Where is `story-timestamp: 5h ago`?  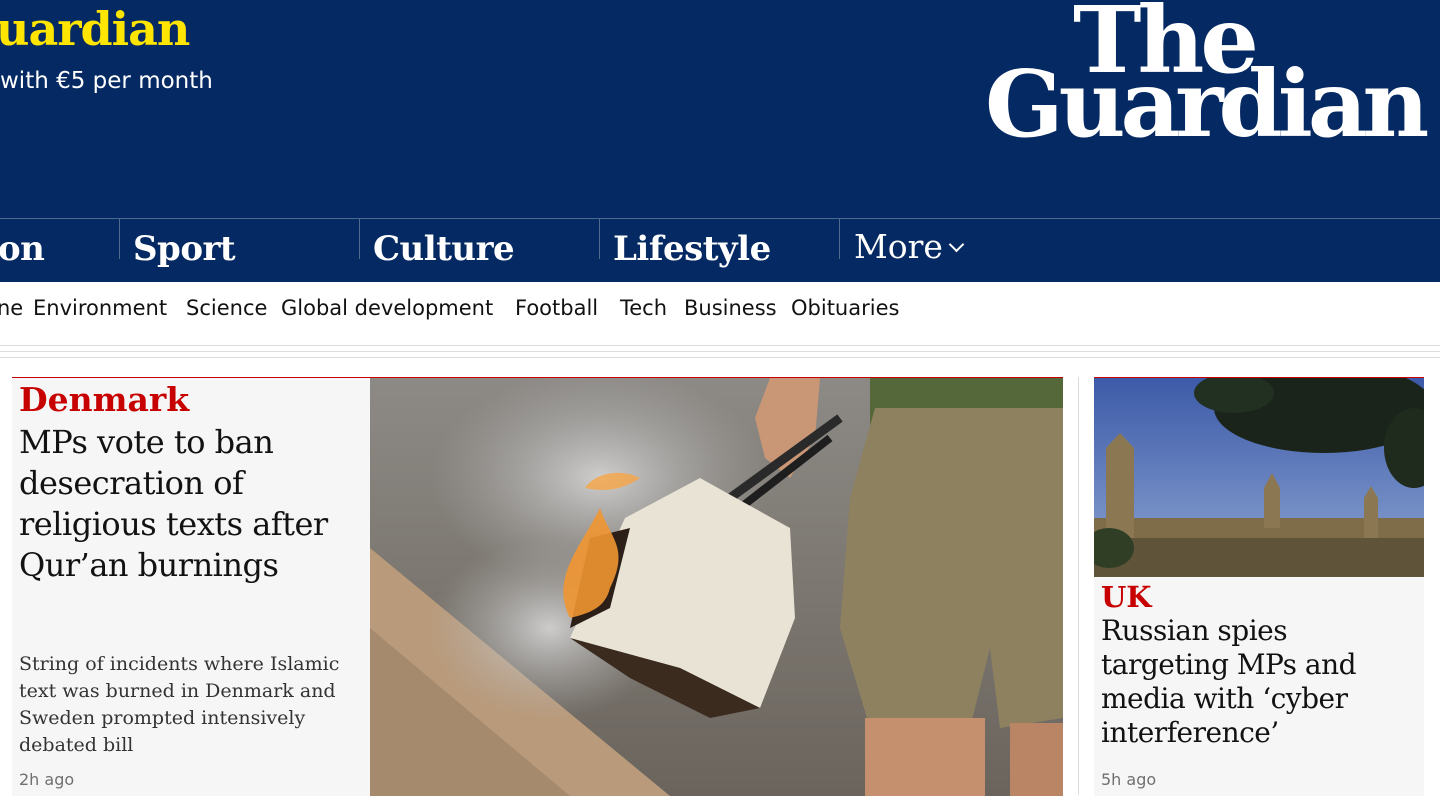 story-timestamp: 5h ago is located at coordinates (1129, 779).